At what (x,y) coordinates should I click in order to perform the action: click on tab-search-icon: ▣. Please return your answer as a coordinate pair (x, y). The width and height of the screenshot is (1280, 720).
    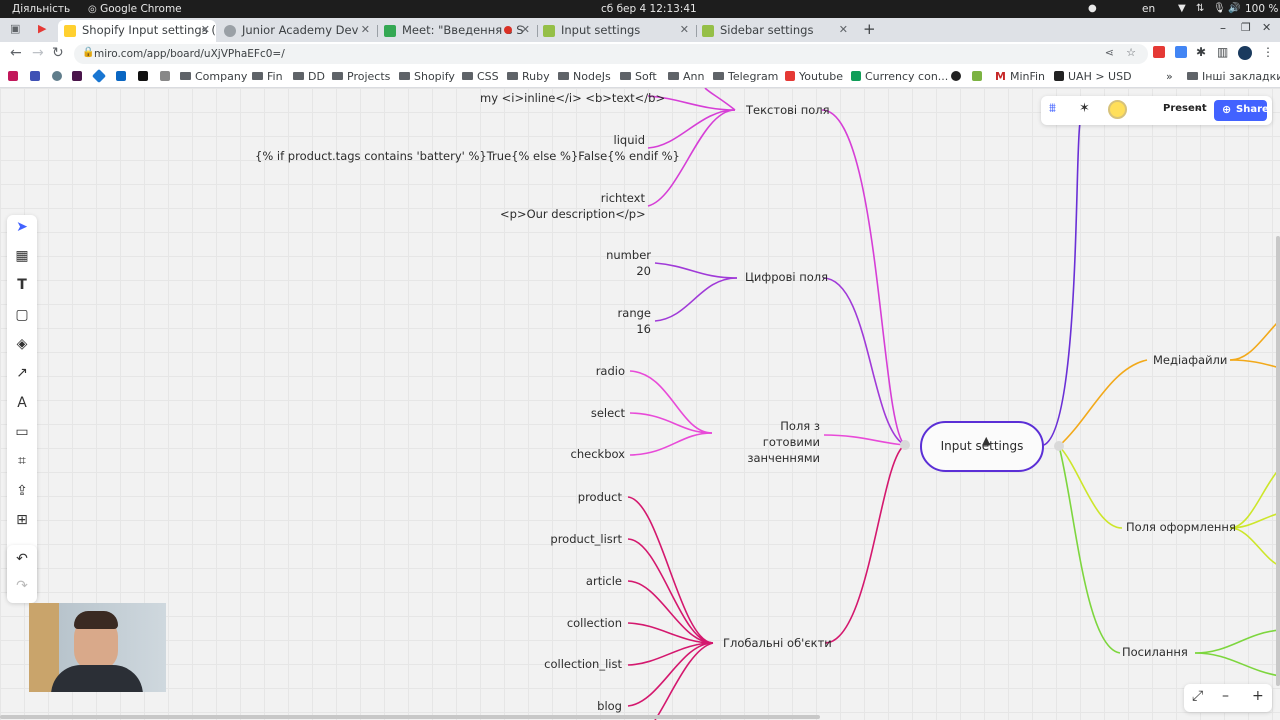
    Looking at the image, I should click on (15, 28).